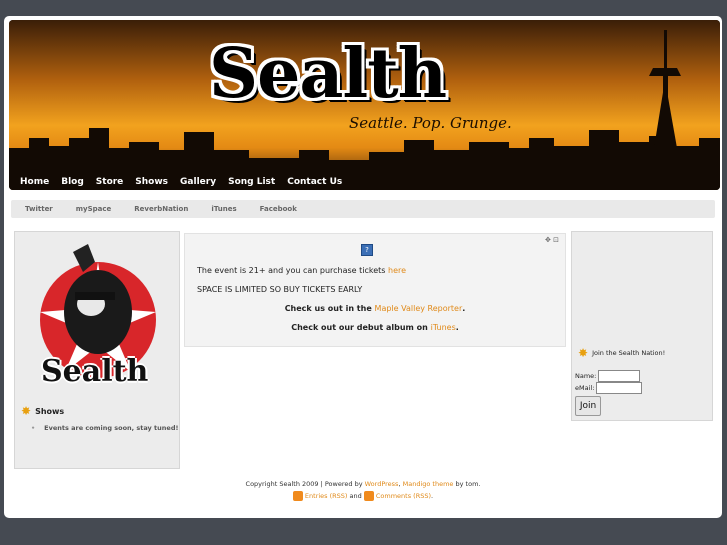 This screenshot has height=545, width=727. Describe the element at coordinates (629, 353) in the screenshot. I see `join-title: Join the Sealth Nation!` at that location.